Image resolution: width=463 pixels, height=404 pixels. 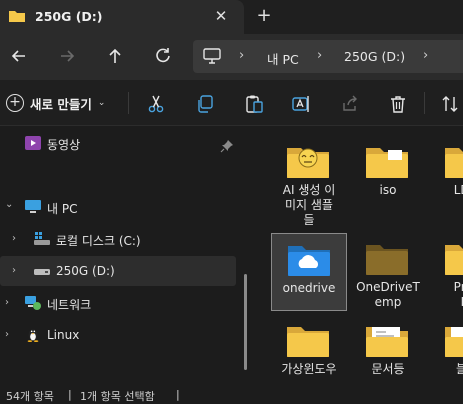 What do you see at coordinates (350, 104) in the screenshot?
I see `share-icon` at bounding box center [350, 104].